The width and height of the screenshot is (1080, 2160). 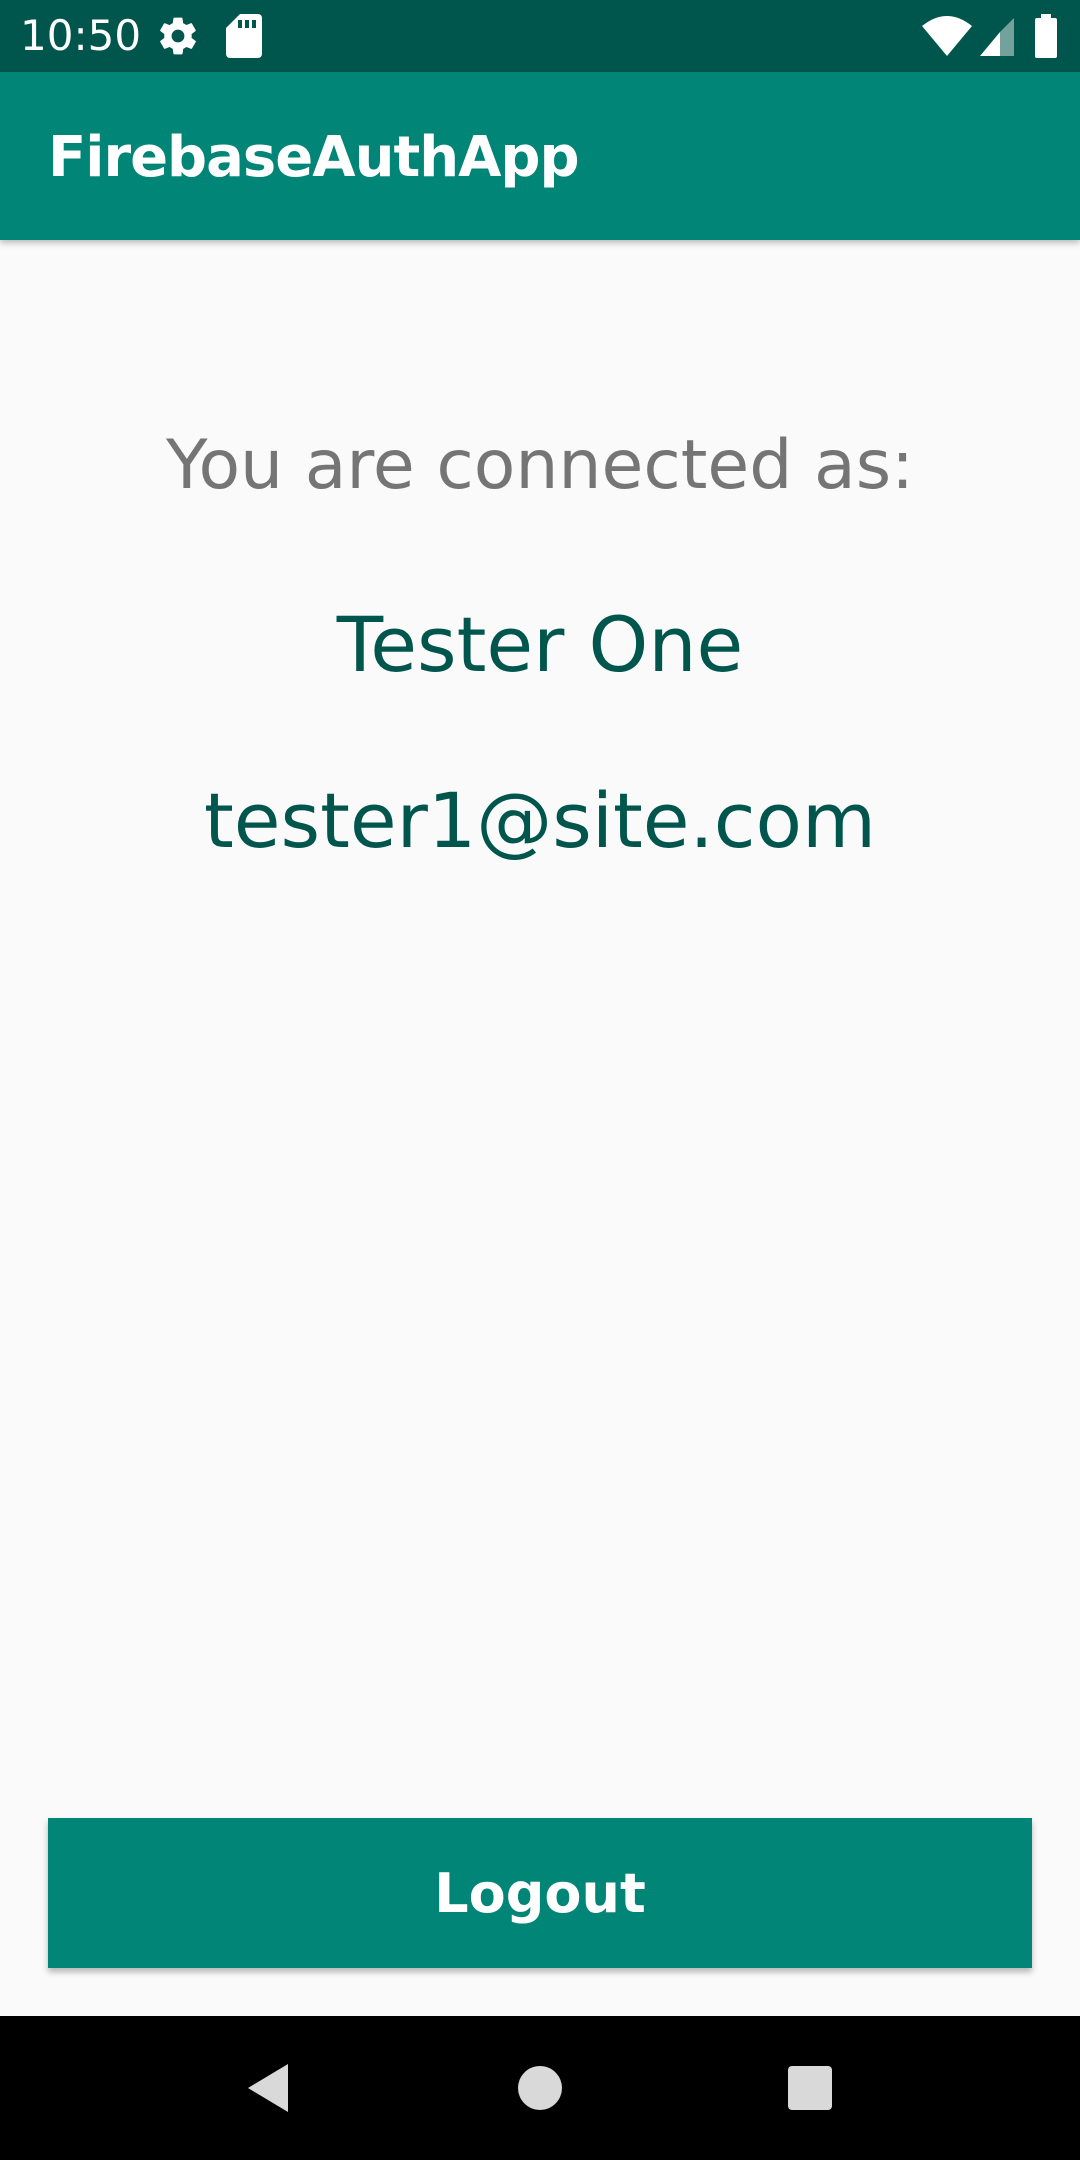 I want to click on navigation-bar, so click(x=540, y=2088).